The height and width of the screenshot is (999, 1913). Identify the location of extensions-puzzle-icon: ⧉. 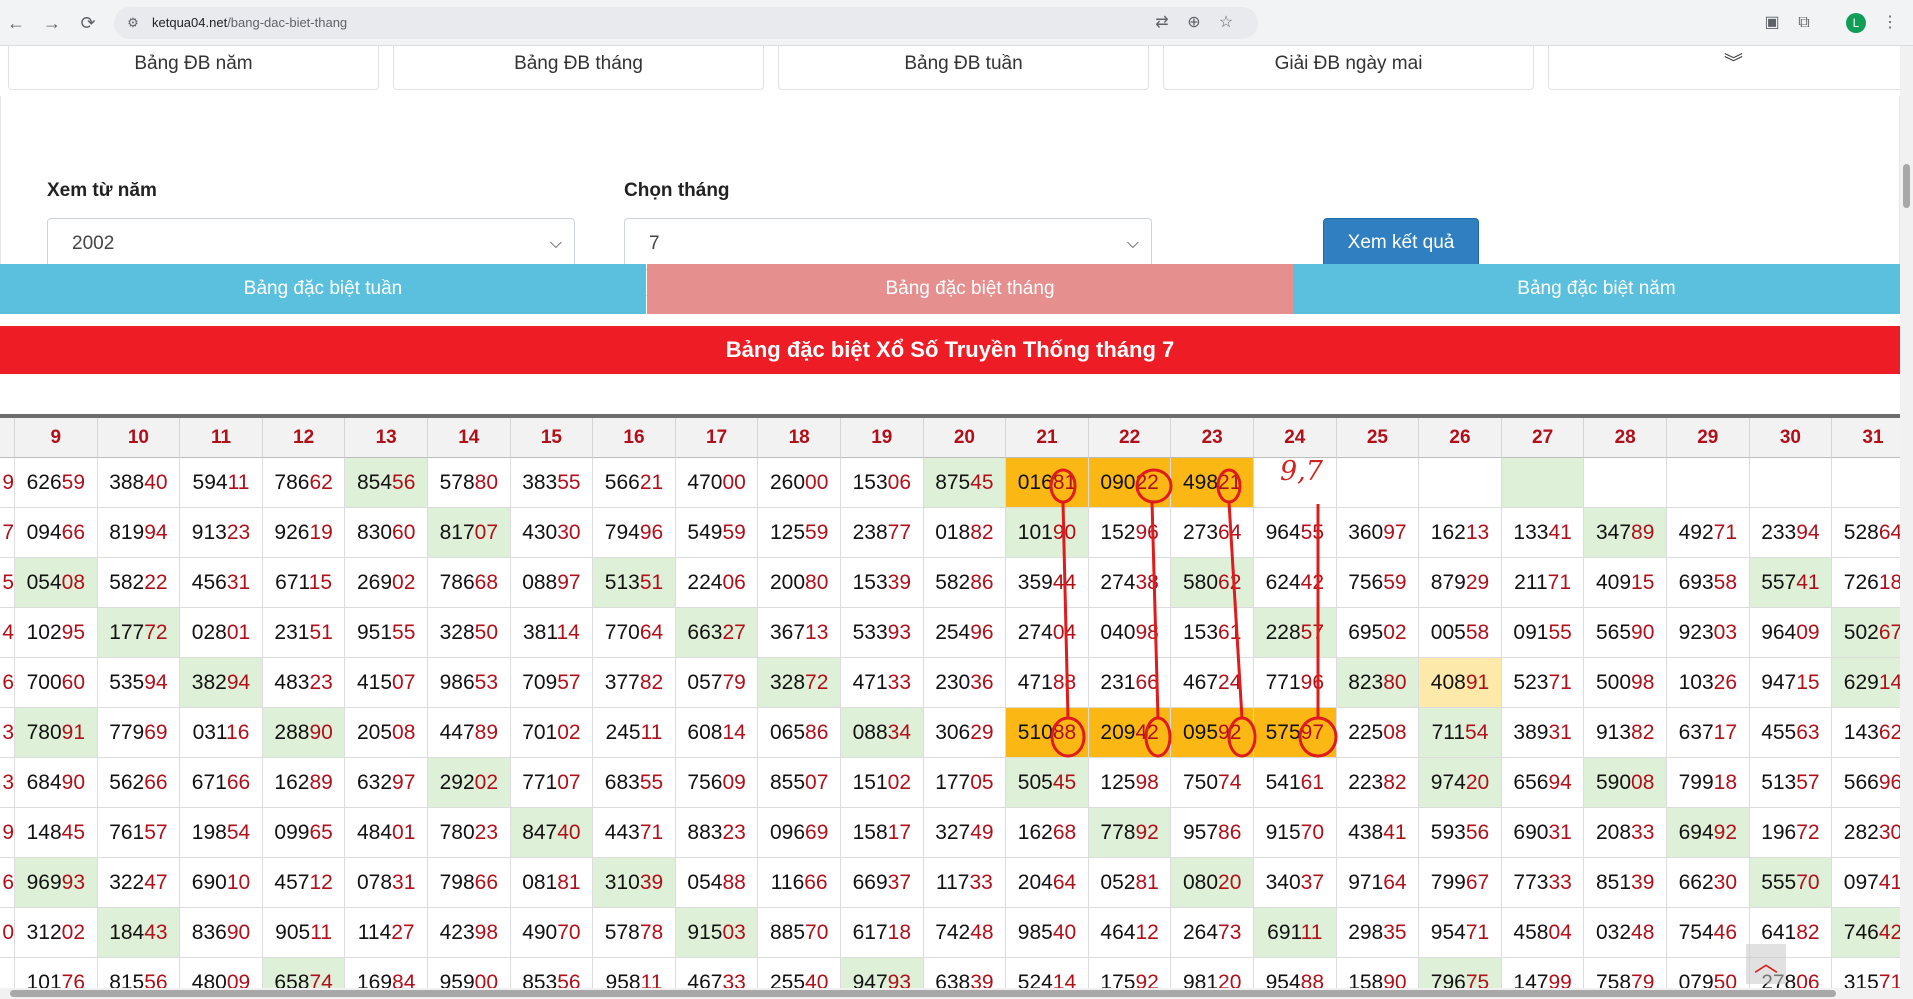
(1804, 23).